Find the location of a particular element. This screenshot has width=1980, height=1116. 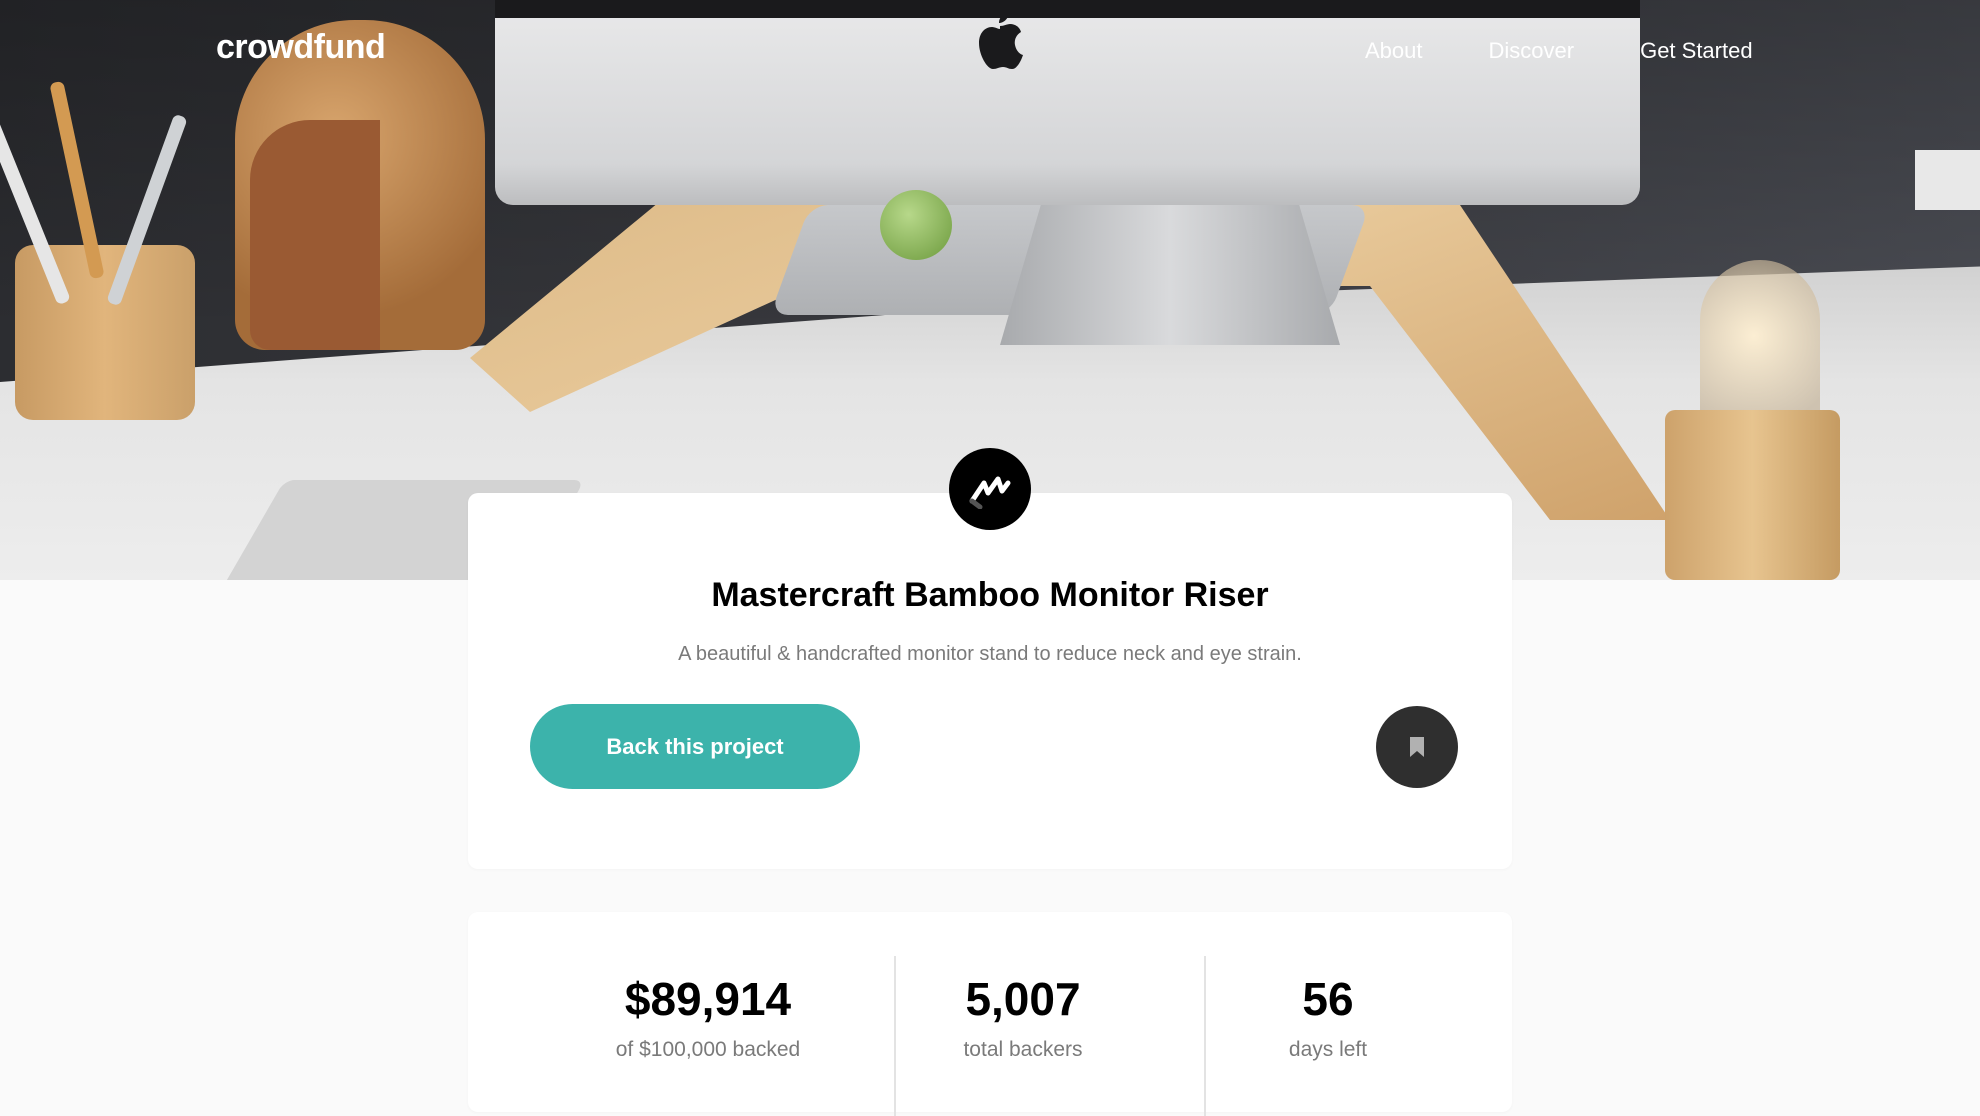

nav-link-about: About is located at coordinates (1394, 51).